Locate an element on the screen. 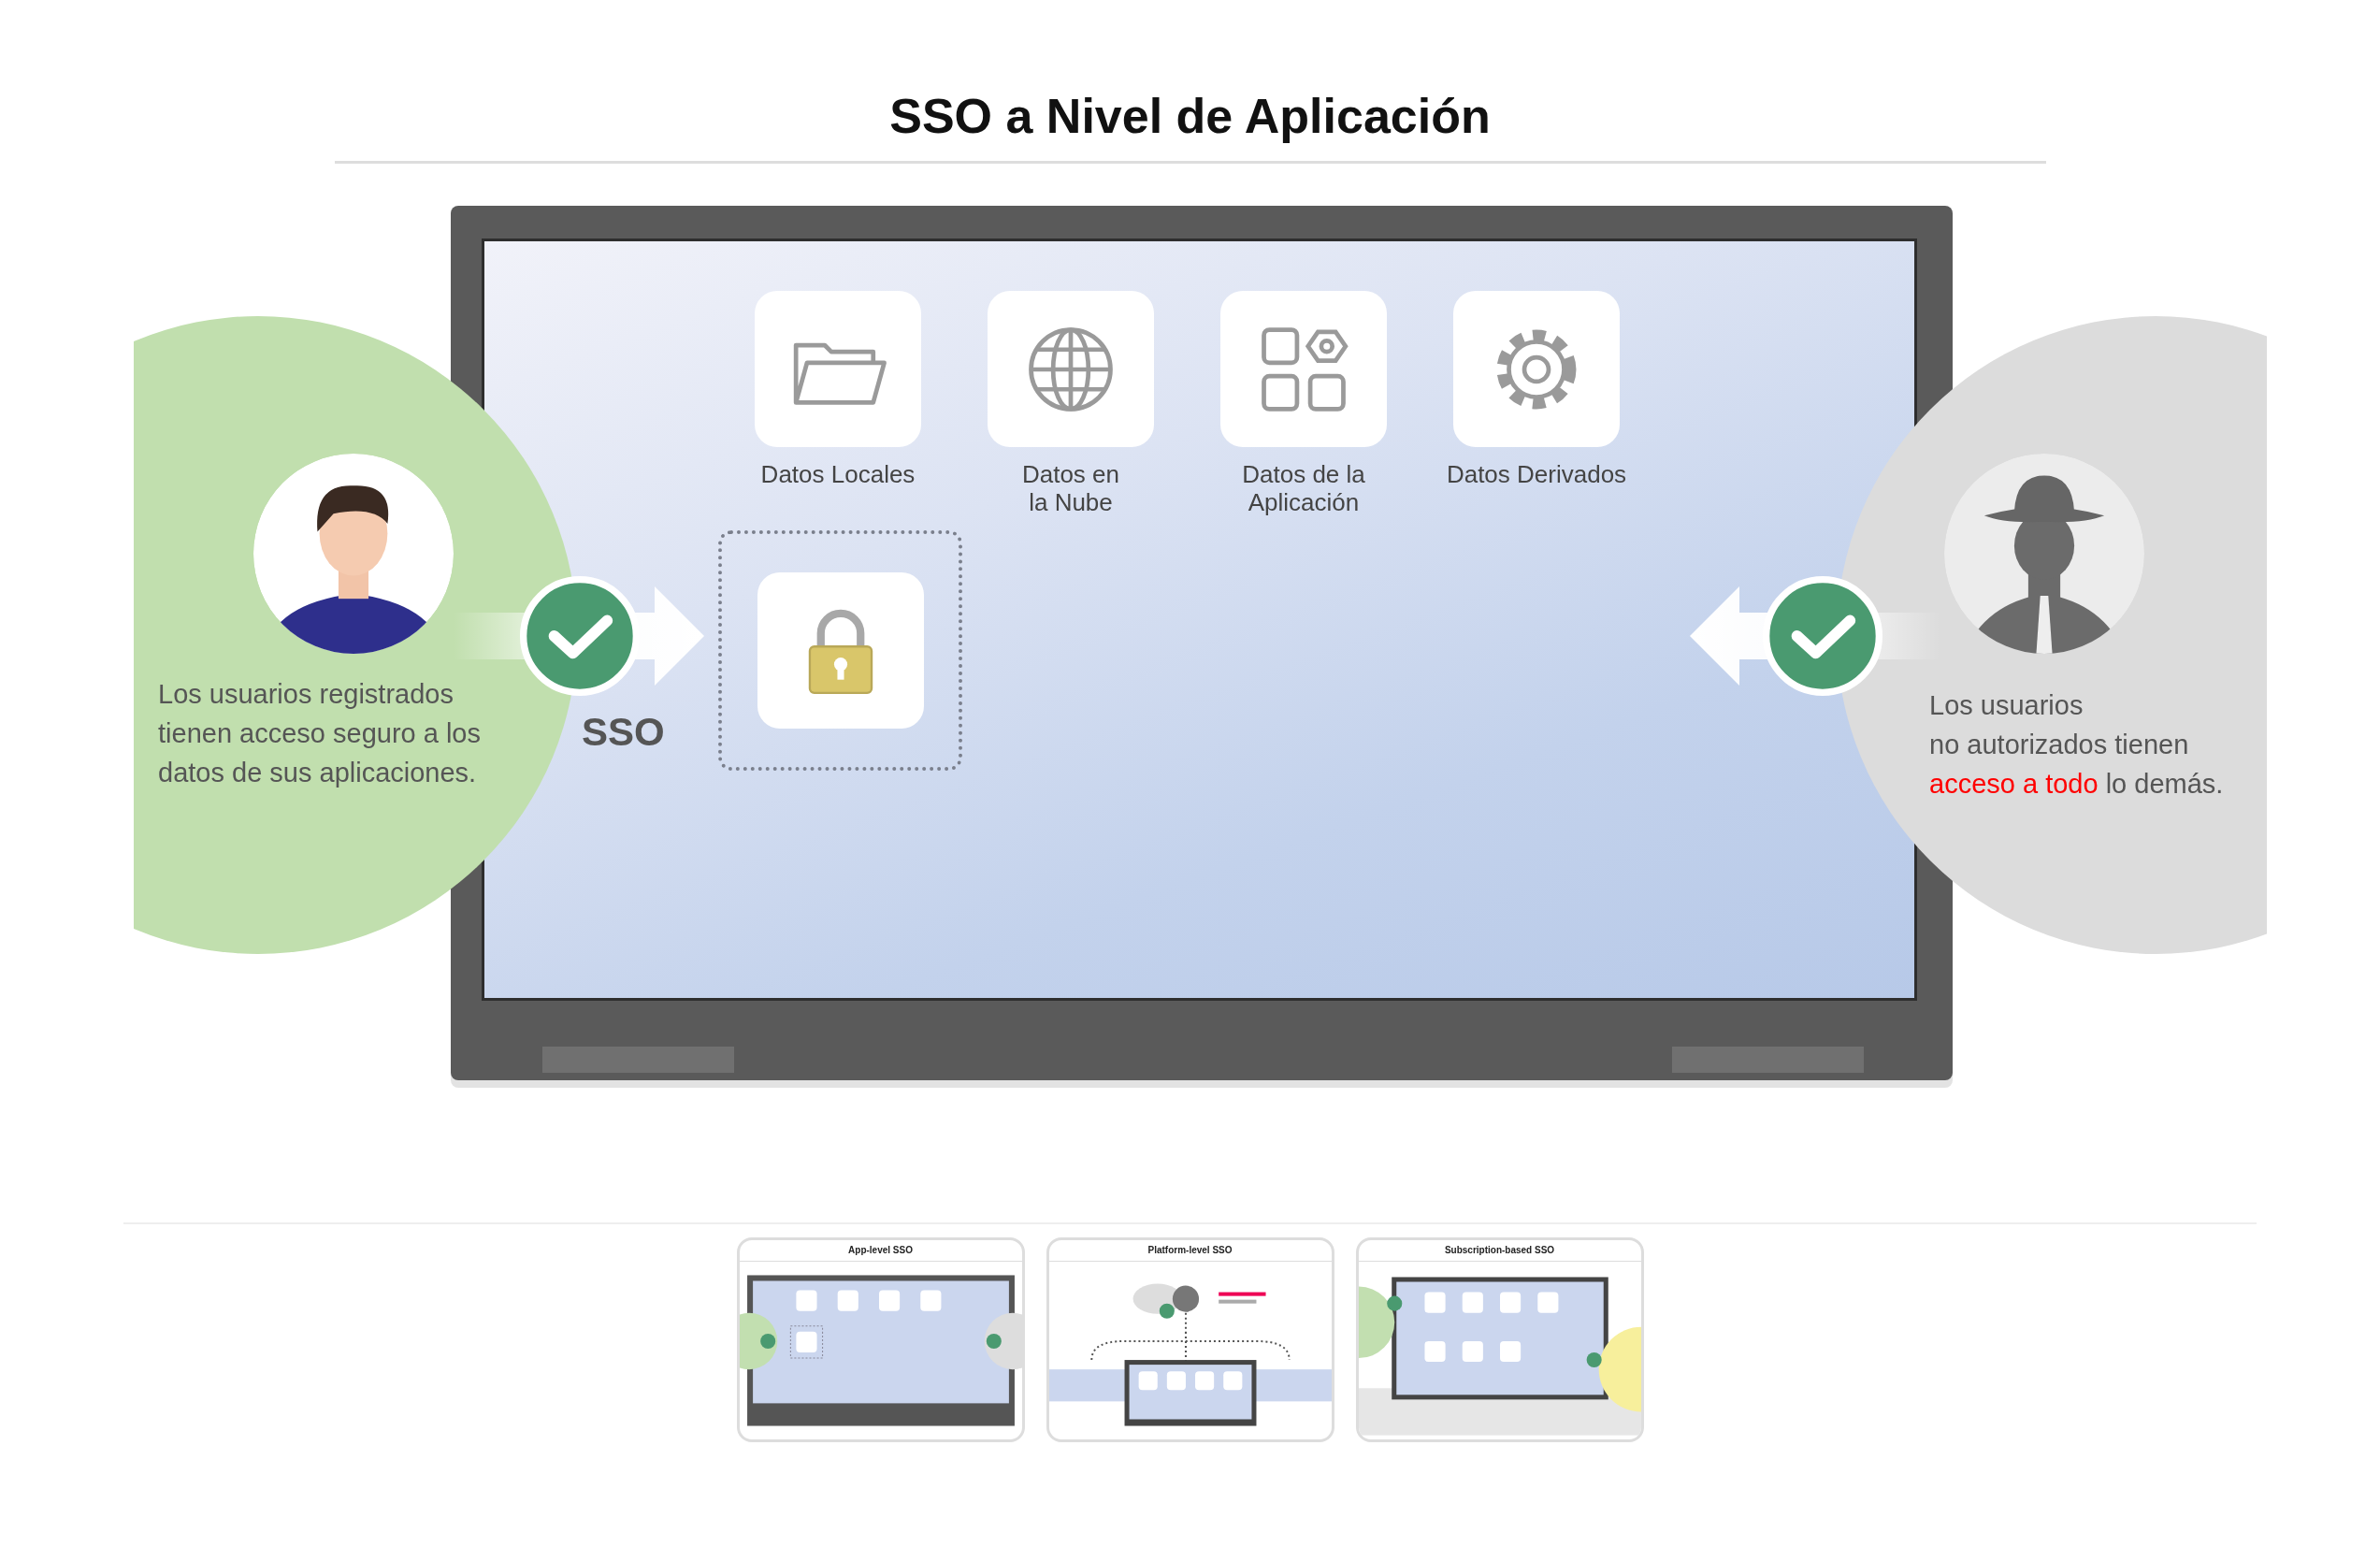 Image resolution: width=2380 pixels, height=1561 pixels. app-label: Datos Locales is located at coordinates (838, 474).